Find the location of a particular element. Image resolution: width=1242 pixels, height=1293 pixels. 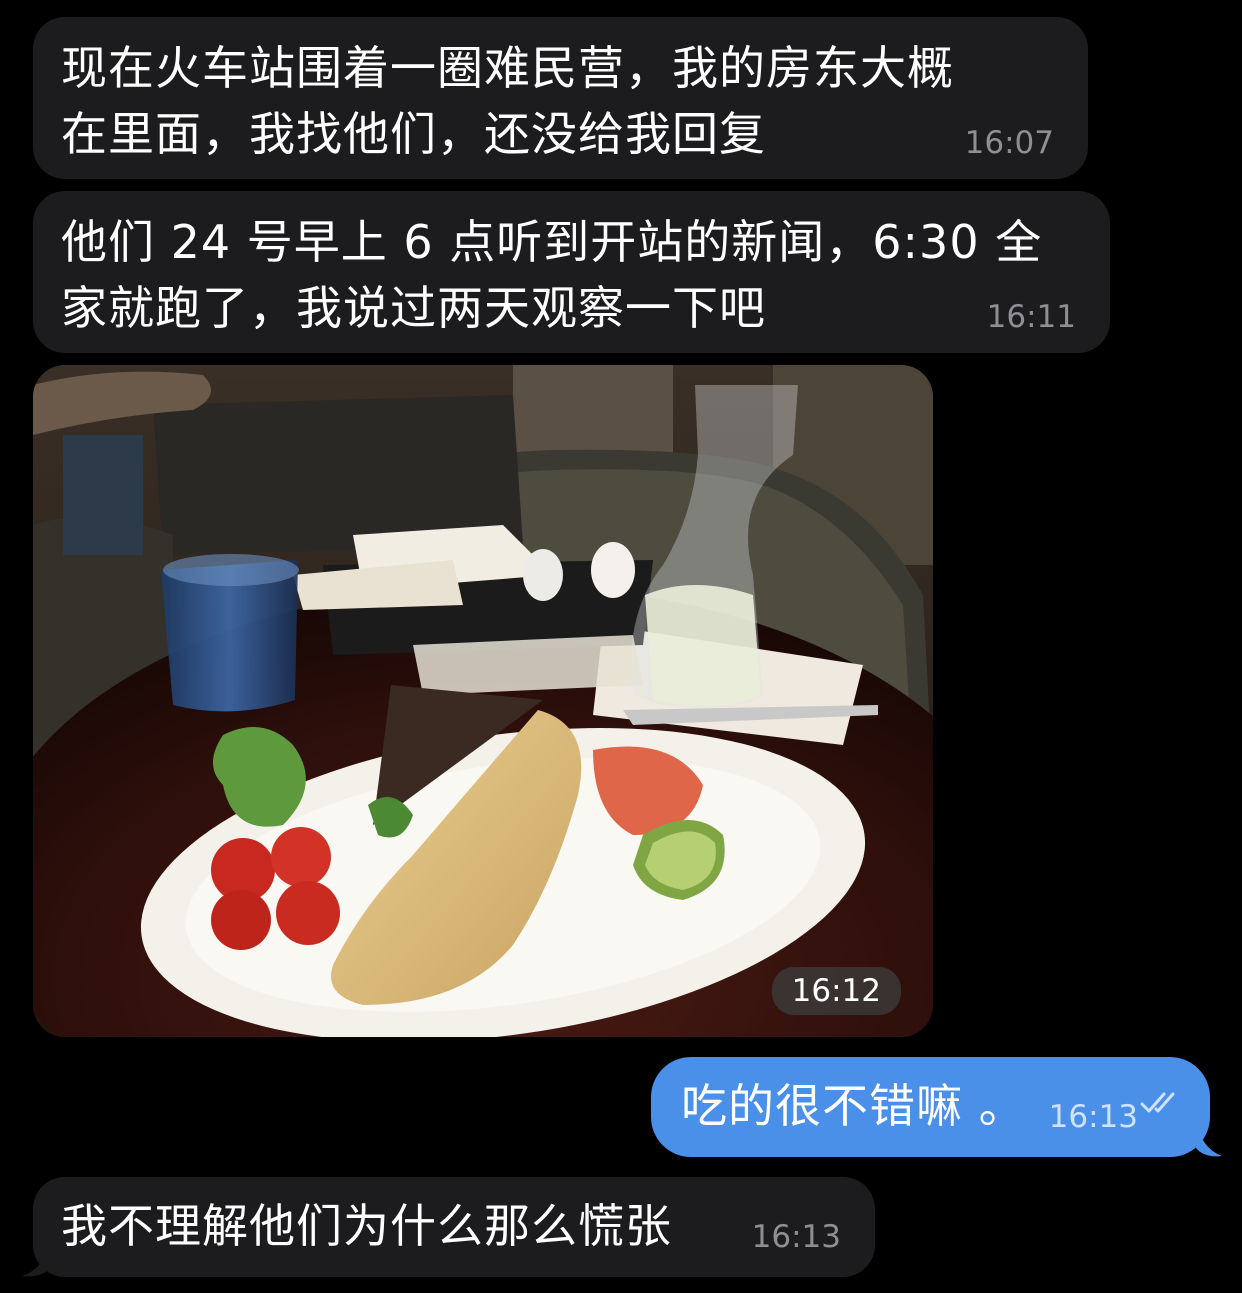

incoming-bubble-tail is located at coordinates (36, 1257).